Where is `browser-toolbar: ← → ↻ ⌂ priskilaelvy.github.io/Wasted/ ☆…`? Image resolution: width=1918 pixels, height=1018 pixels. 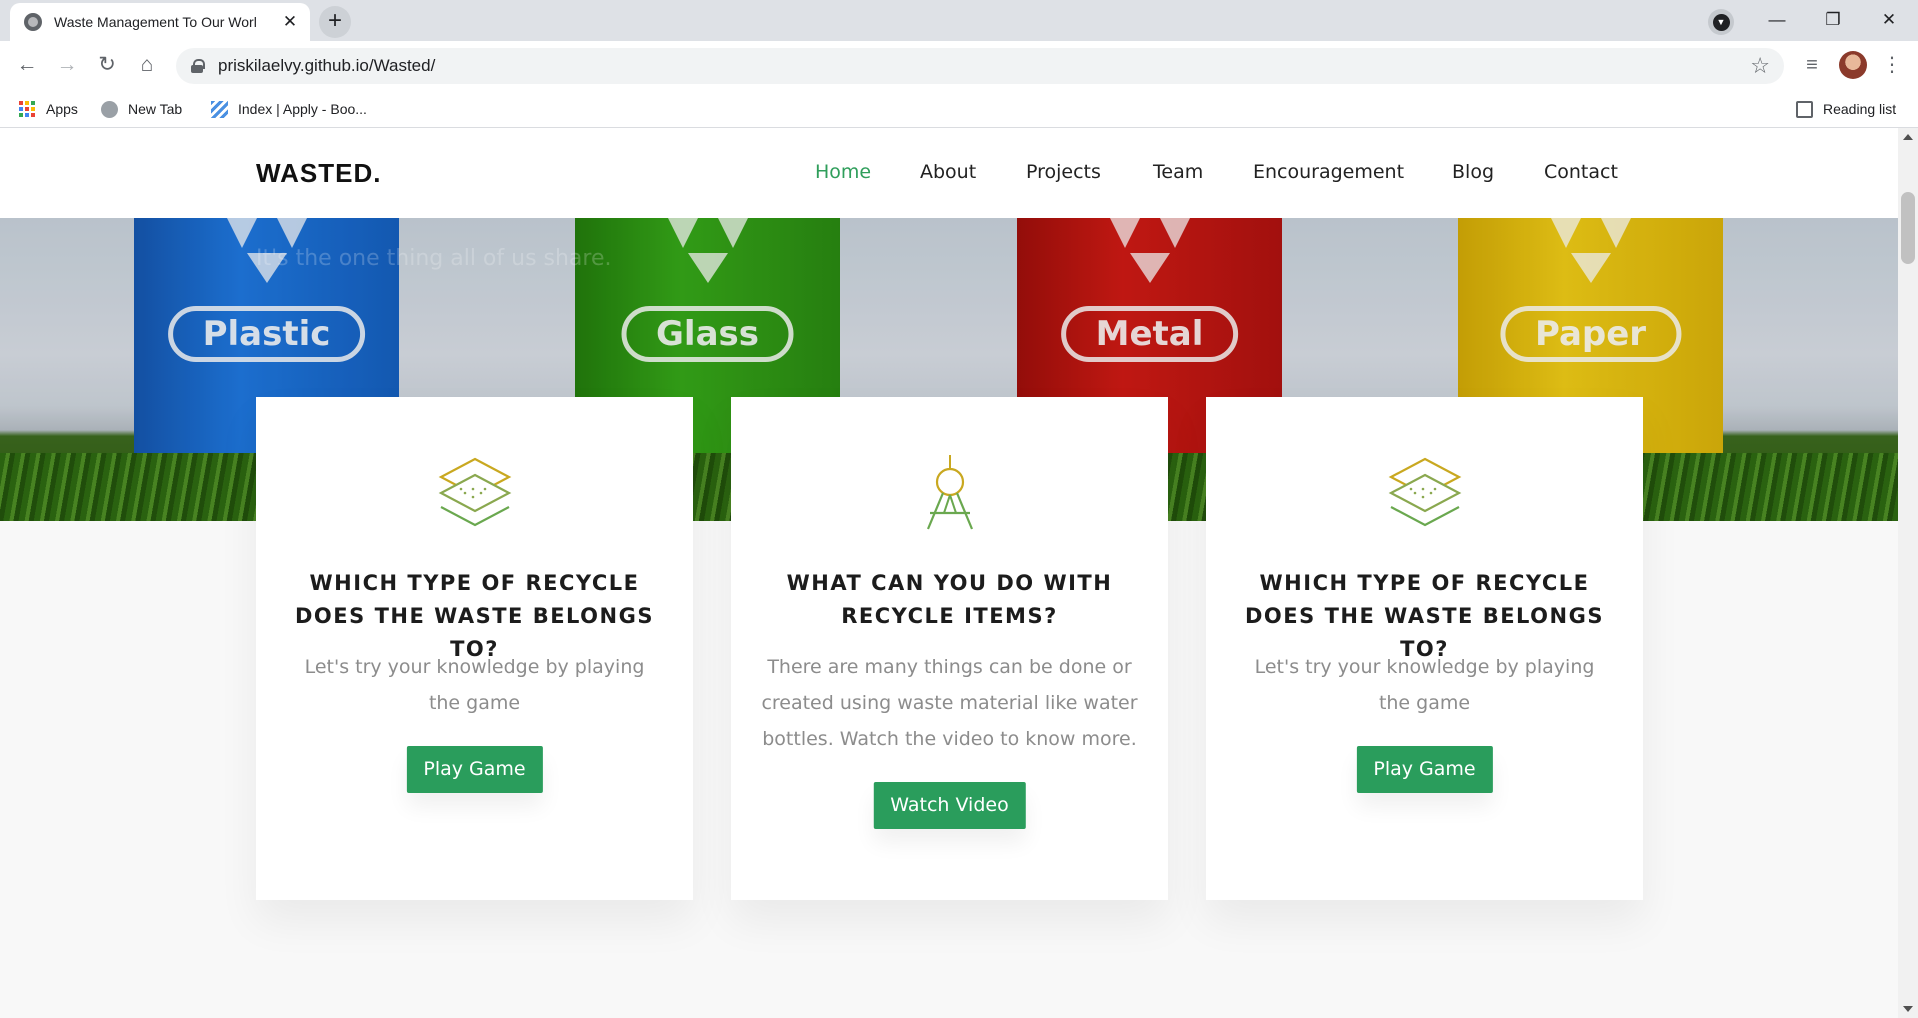
browser-toolbar: ← → ↻ ⌂ priskilaelvy.github.io/Wasted/ ☆… is located at coordinates (959, 65).